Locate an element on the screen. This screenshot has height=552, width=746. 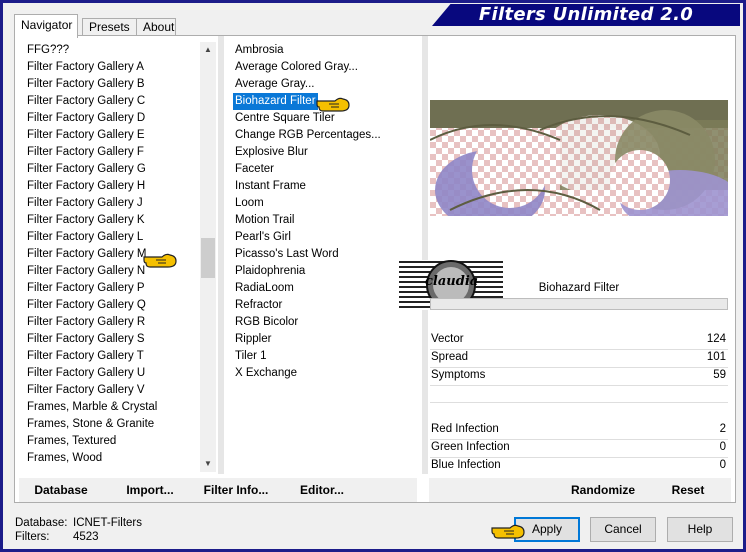
category-item: Filter Factory Gallery H is located at coordinates (111, 186).